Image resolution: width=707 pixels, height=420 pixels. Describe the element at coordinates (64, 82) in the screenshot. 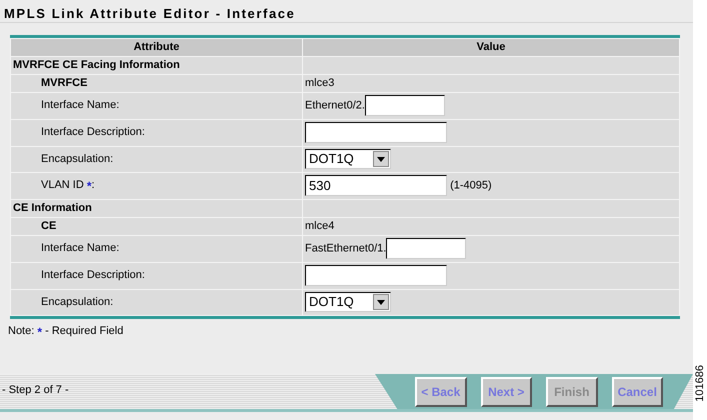

I see `field-label: MVRFCE` at that location.